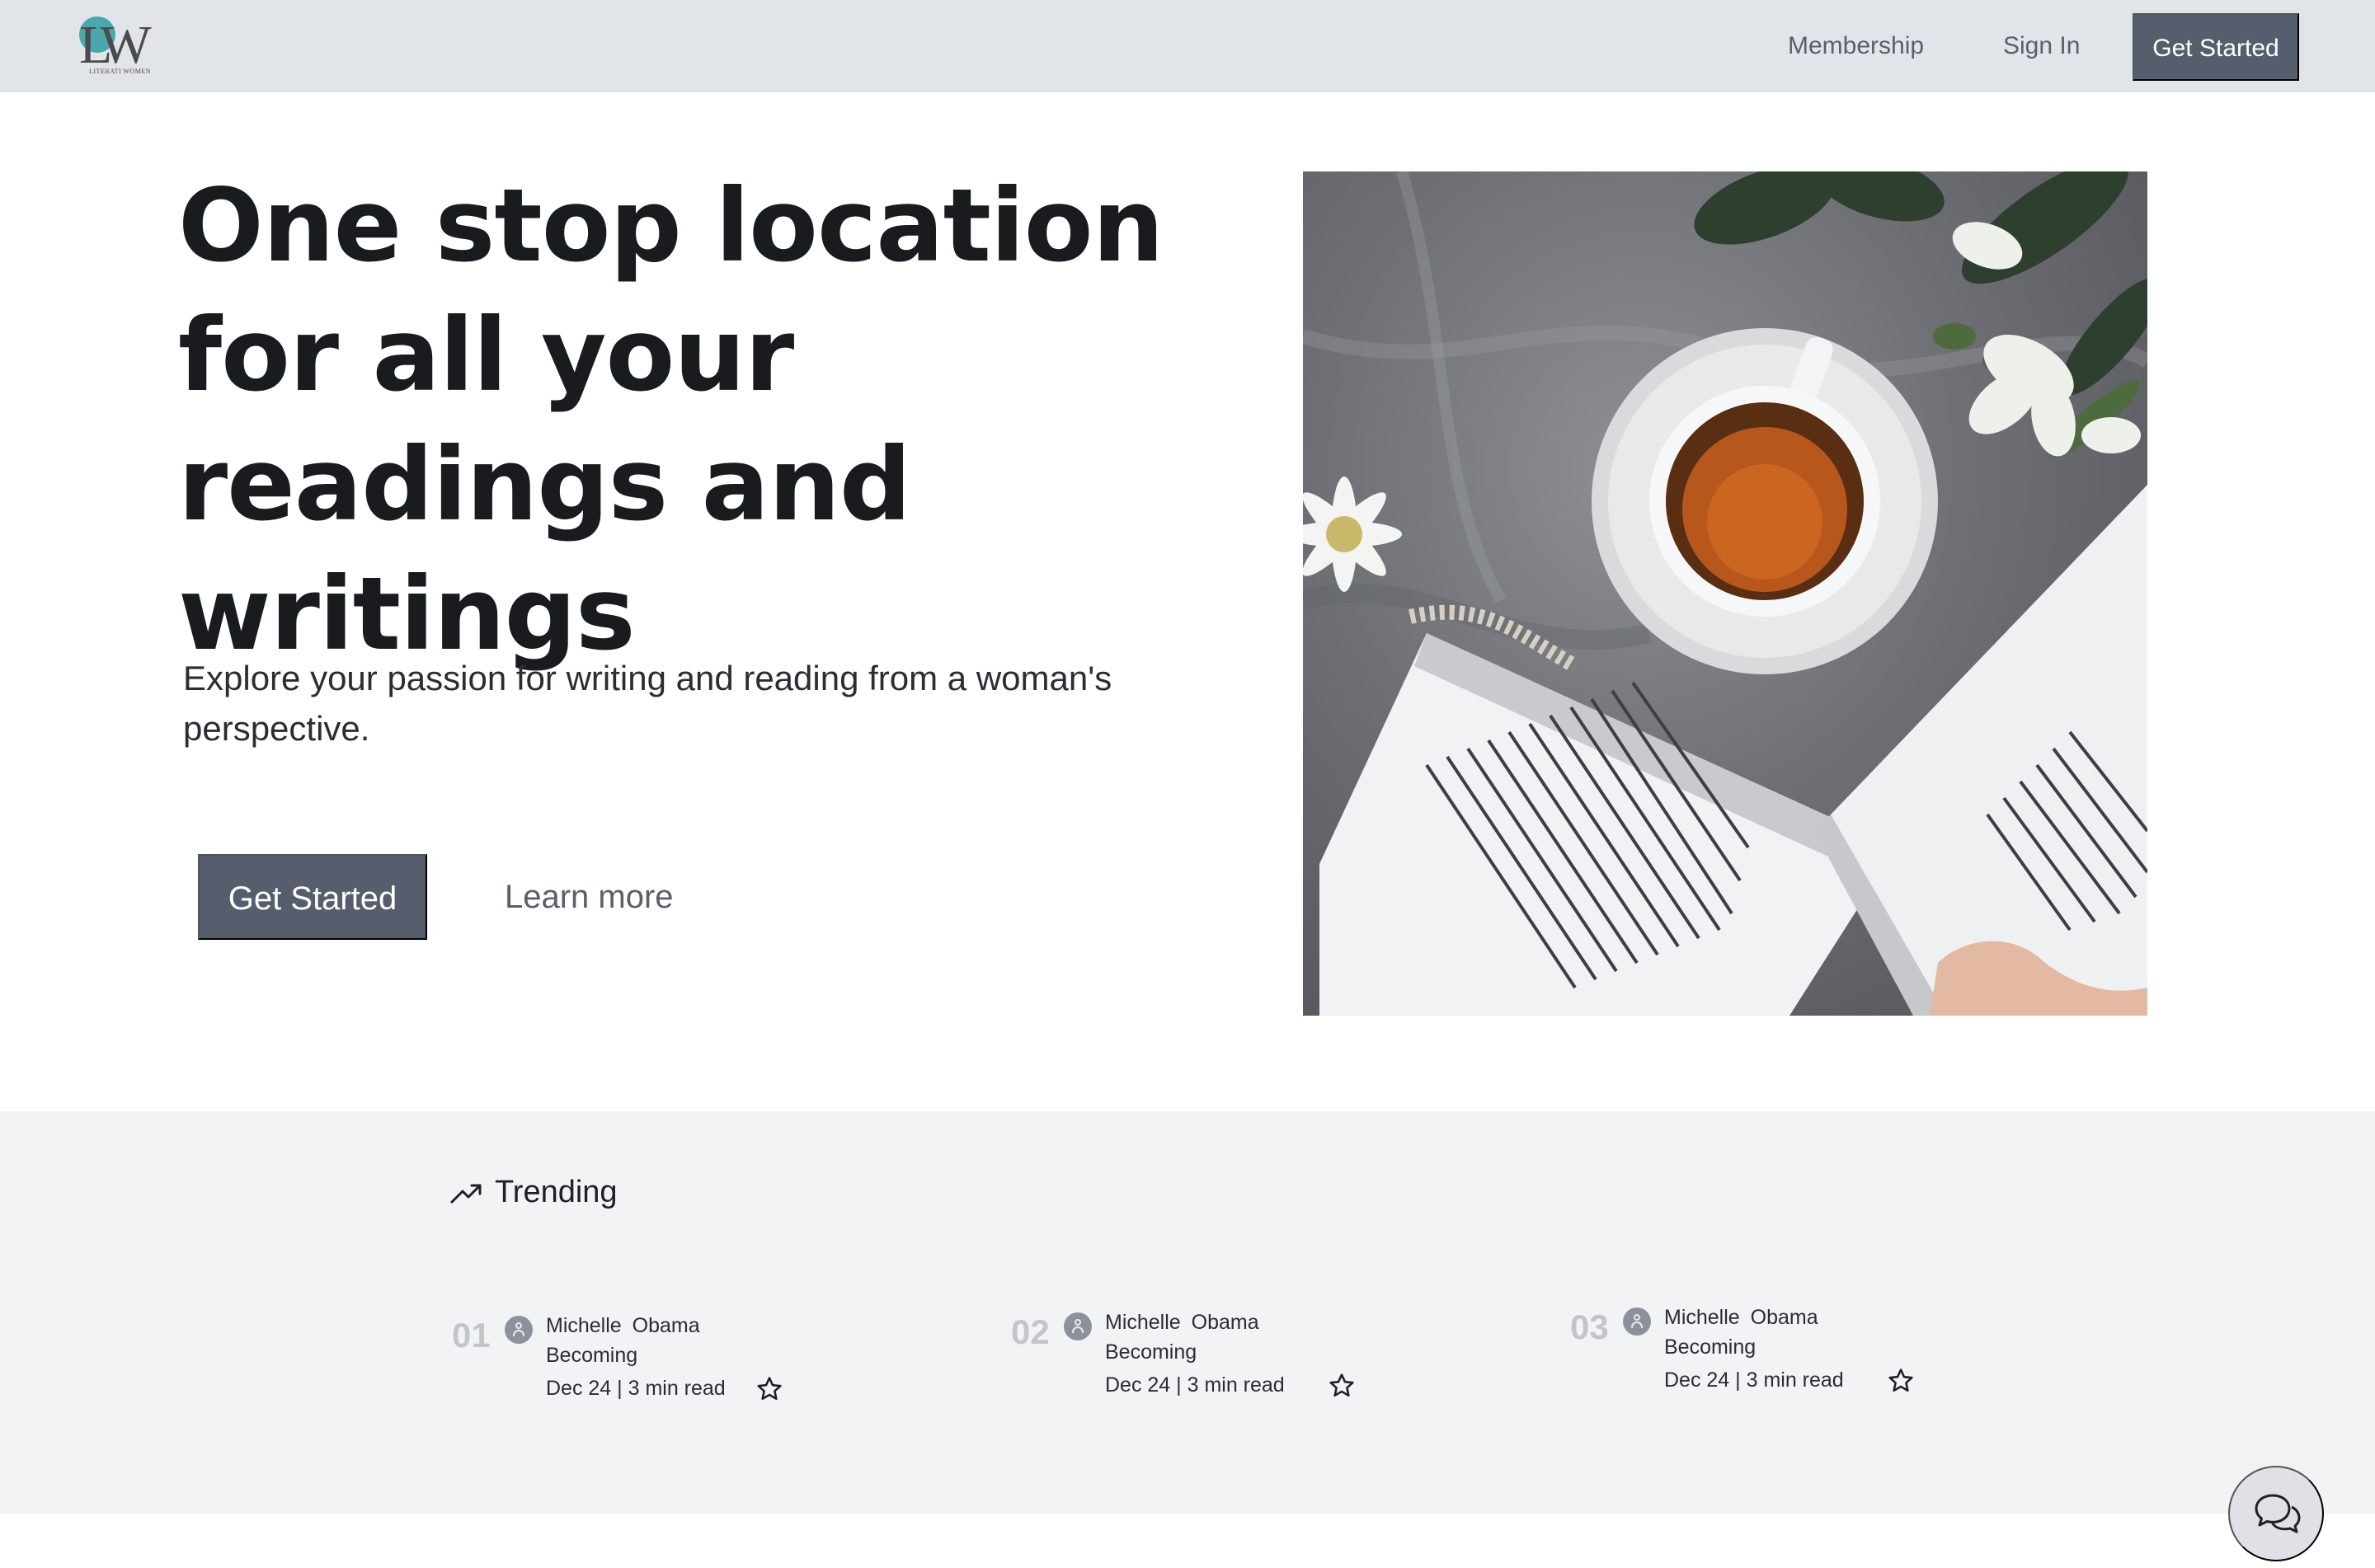 This screenshot has height=1568, width=2375. I want to click on chat-bubbles-icon, so click(2278, 1513).